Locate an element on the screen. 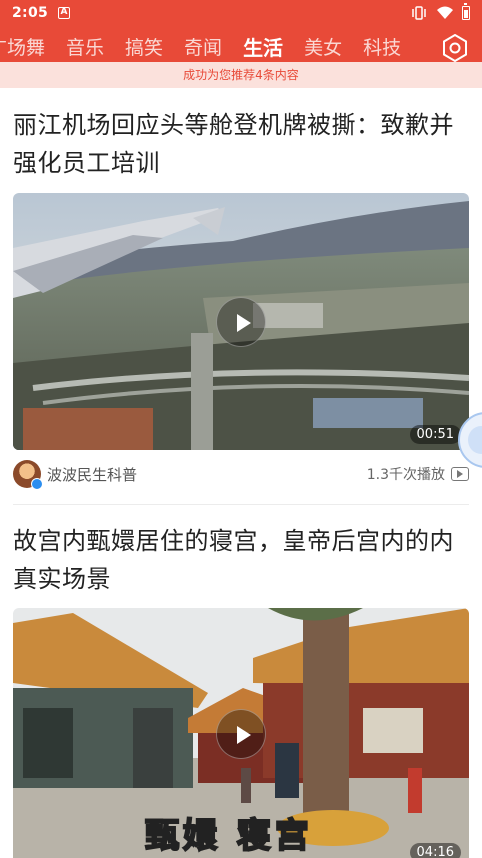  article-card: 丽江机场回应头等舱登机牌被撕：致歉并强化员工培训 is located at coordinates (241, 144).